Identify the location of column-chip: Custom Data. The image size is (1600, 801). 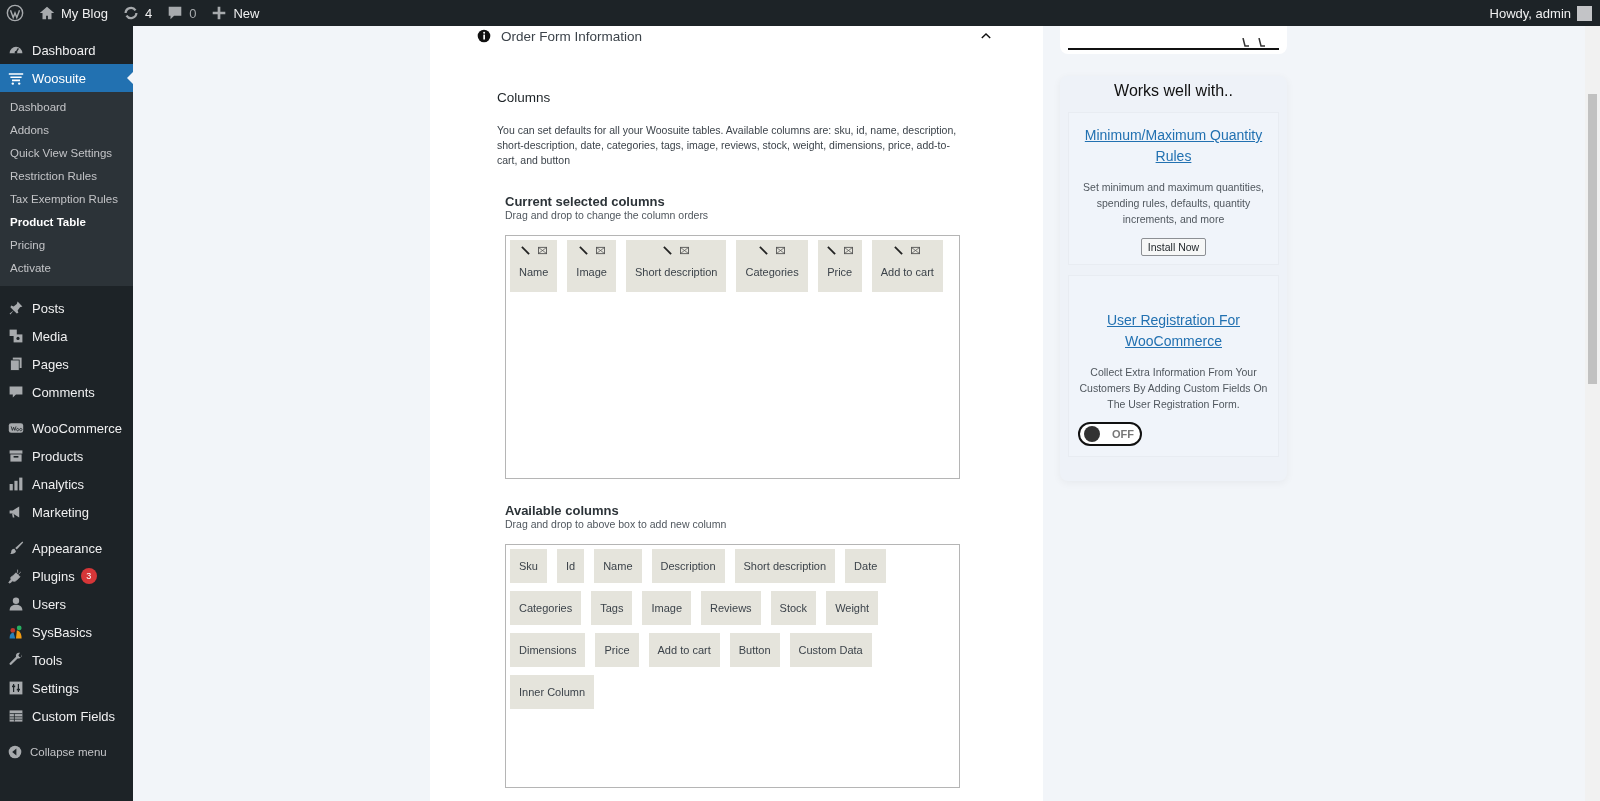
(830, 650).